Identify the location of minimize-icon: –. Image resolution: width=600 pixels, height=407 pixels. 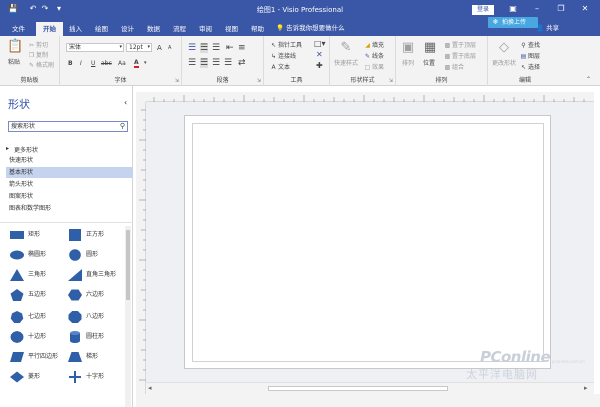
(537, 9).